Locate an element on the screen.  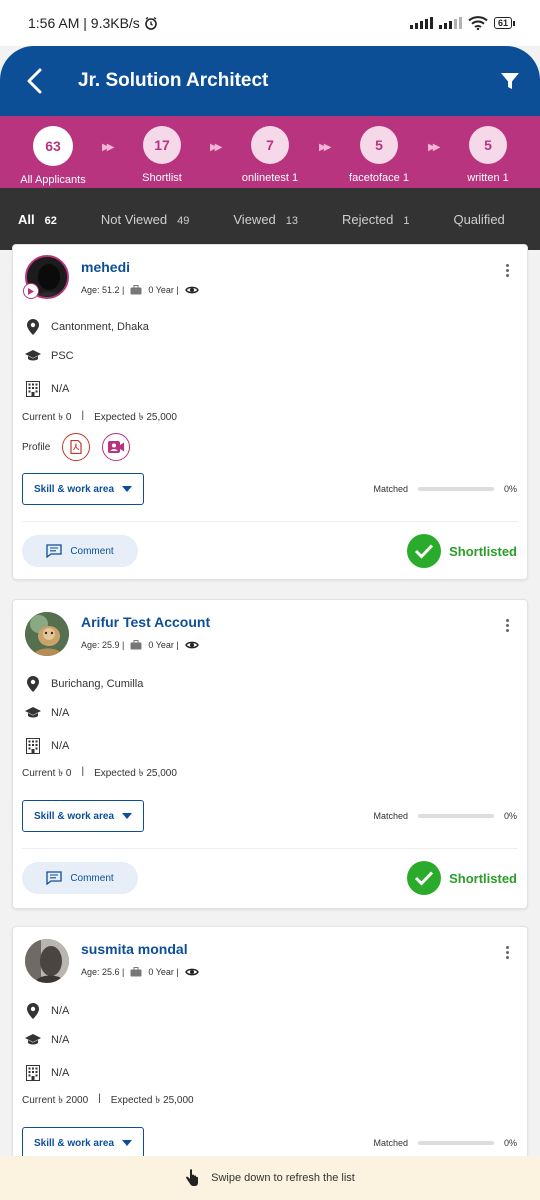
tab-viewed: Viewed 13 is located at coordinates (256, 219).